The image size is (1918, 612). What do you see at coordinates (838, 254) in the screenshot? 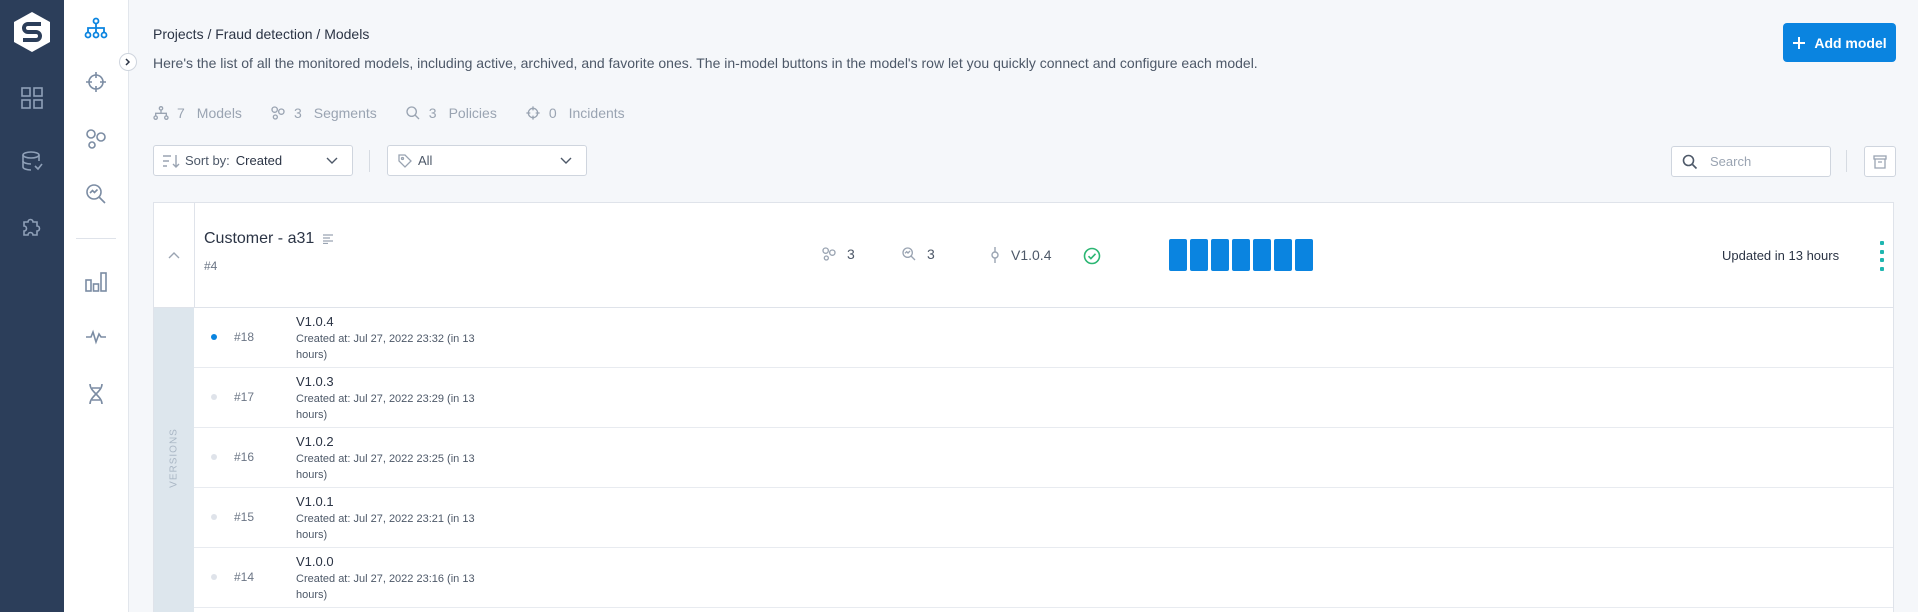
I see `model-segments-count: 3` at bounding box center [838, 254].